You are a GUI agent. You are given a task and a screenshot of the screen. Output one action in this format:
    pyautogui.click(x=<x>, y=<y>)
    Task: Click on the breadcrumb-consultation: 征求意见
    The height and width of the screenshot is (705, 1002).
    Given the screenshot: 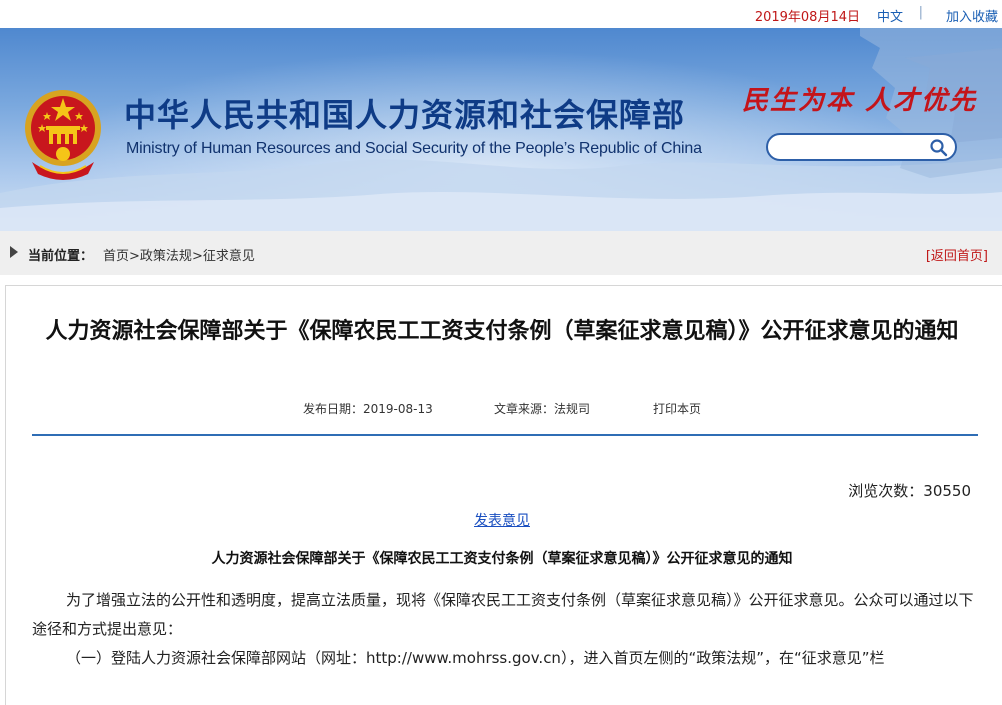 What is the action you would take?
    pyautogui.click(x=229, y=256)
    